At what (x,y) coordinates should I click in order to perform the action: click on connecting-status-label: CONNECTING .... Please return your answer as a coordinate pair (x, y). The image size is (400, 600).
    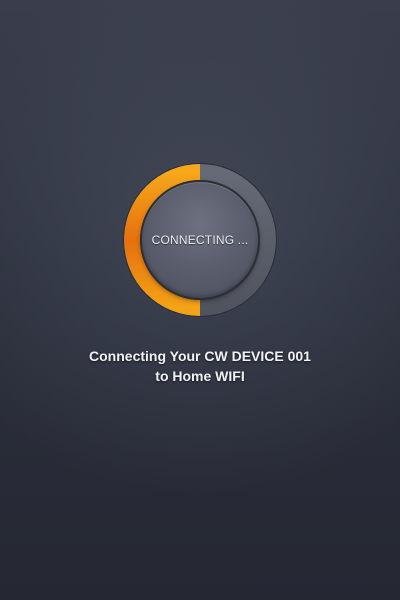
    Looking at the image, I should click on (200, 240).